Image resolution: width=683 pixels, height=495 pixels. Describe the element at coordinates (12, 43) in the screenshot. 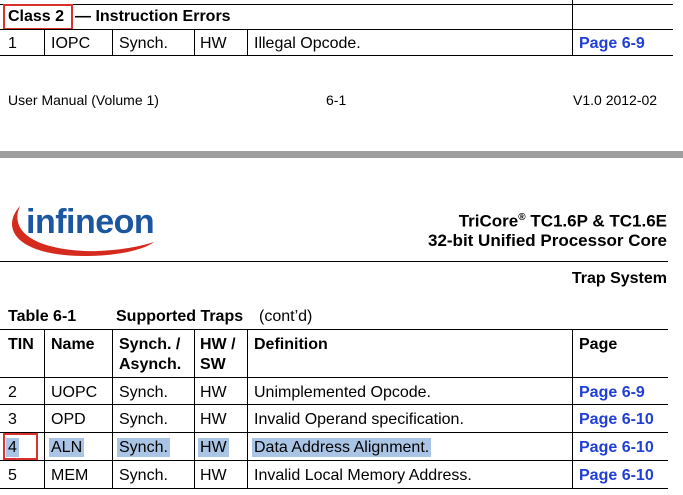

I see `top-row-tin: 1` at that location.